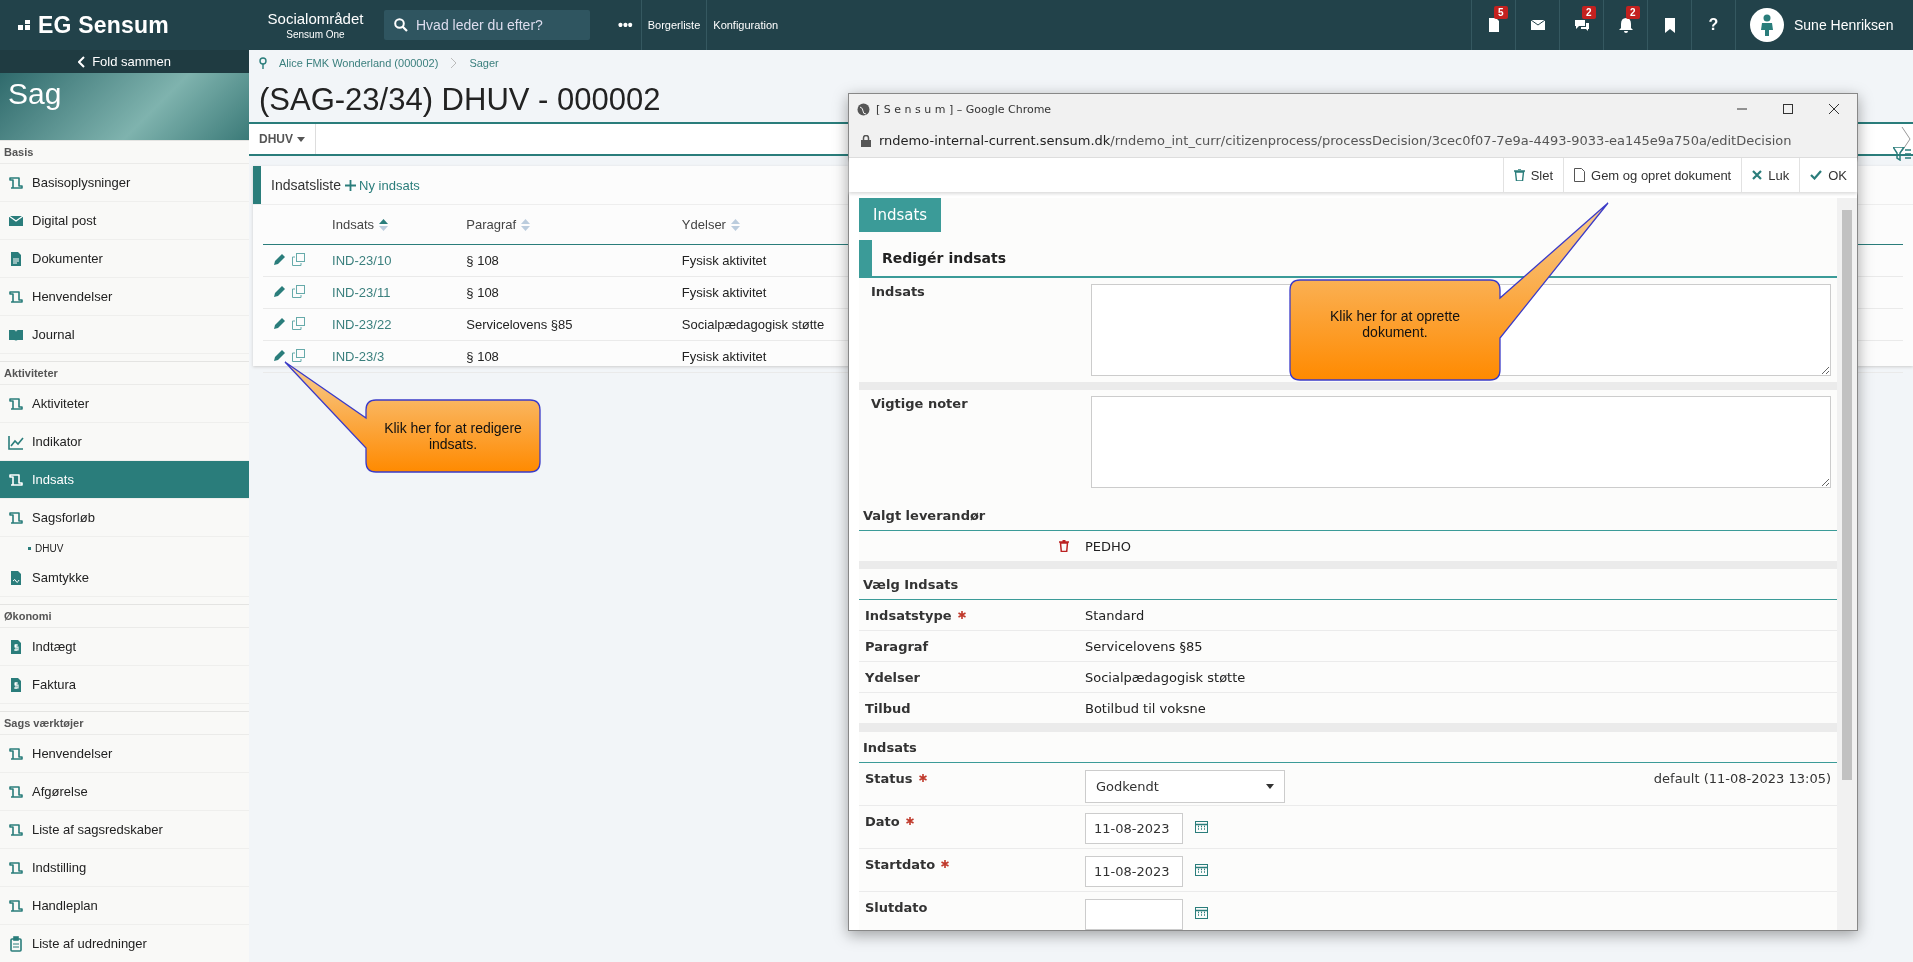  I want to click on sidebar-item: Handleplan, so click(124, 906).